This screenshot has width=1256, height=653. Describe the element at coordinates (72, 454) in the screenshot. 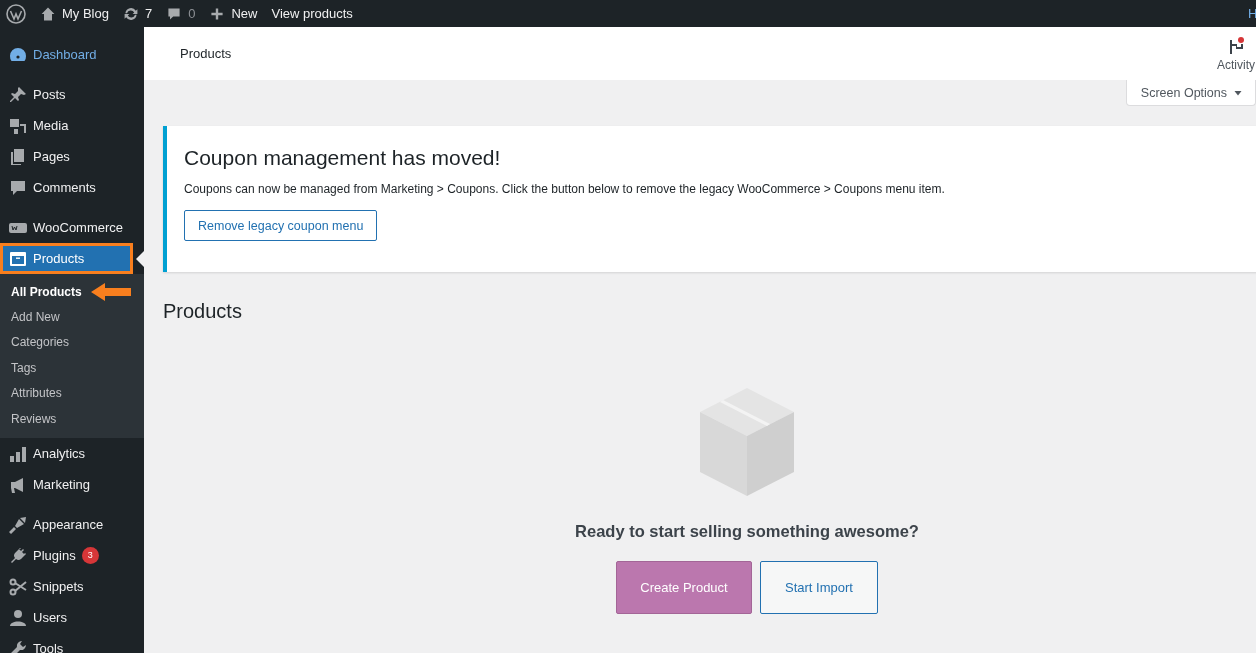

I see `sidebar-item: Analytics` at that location.